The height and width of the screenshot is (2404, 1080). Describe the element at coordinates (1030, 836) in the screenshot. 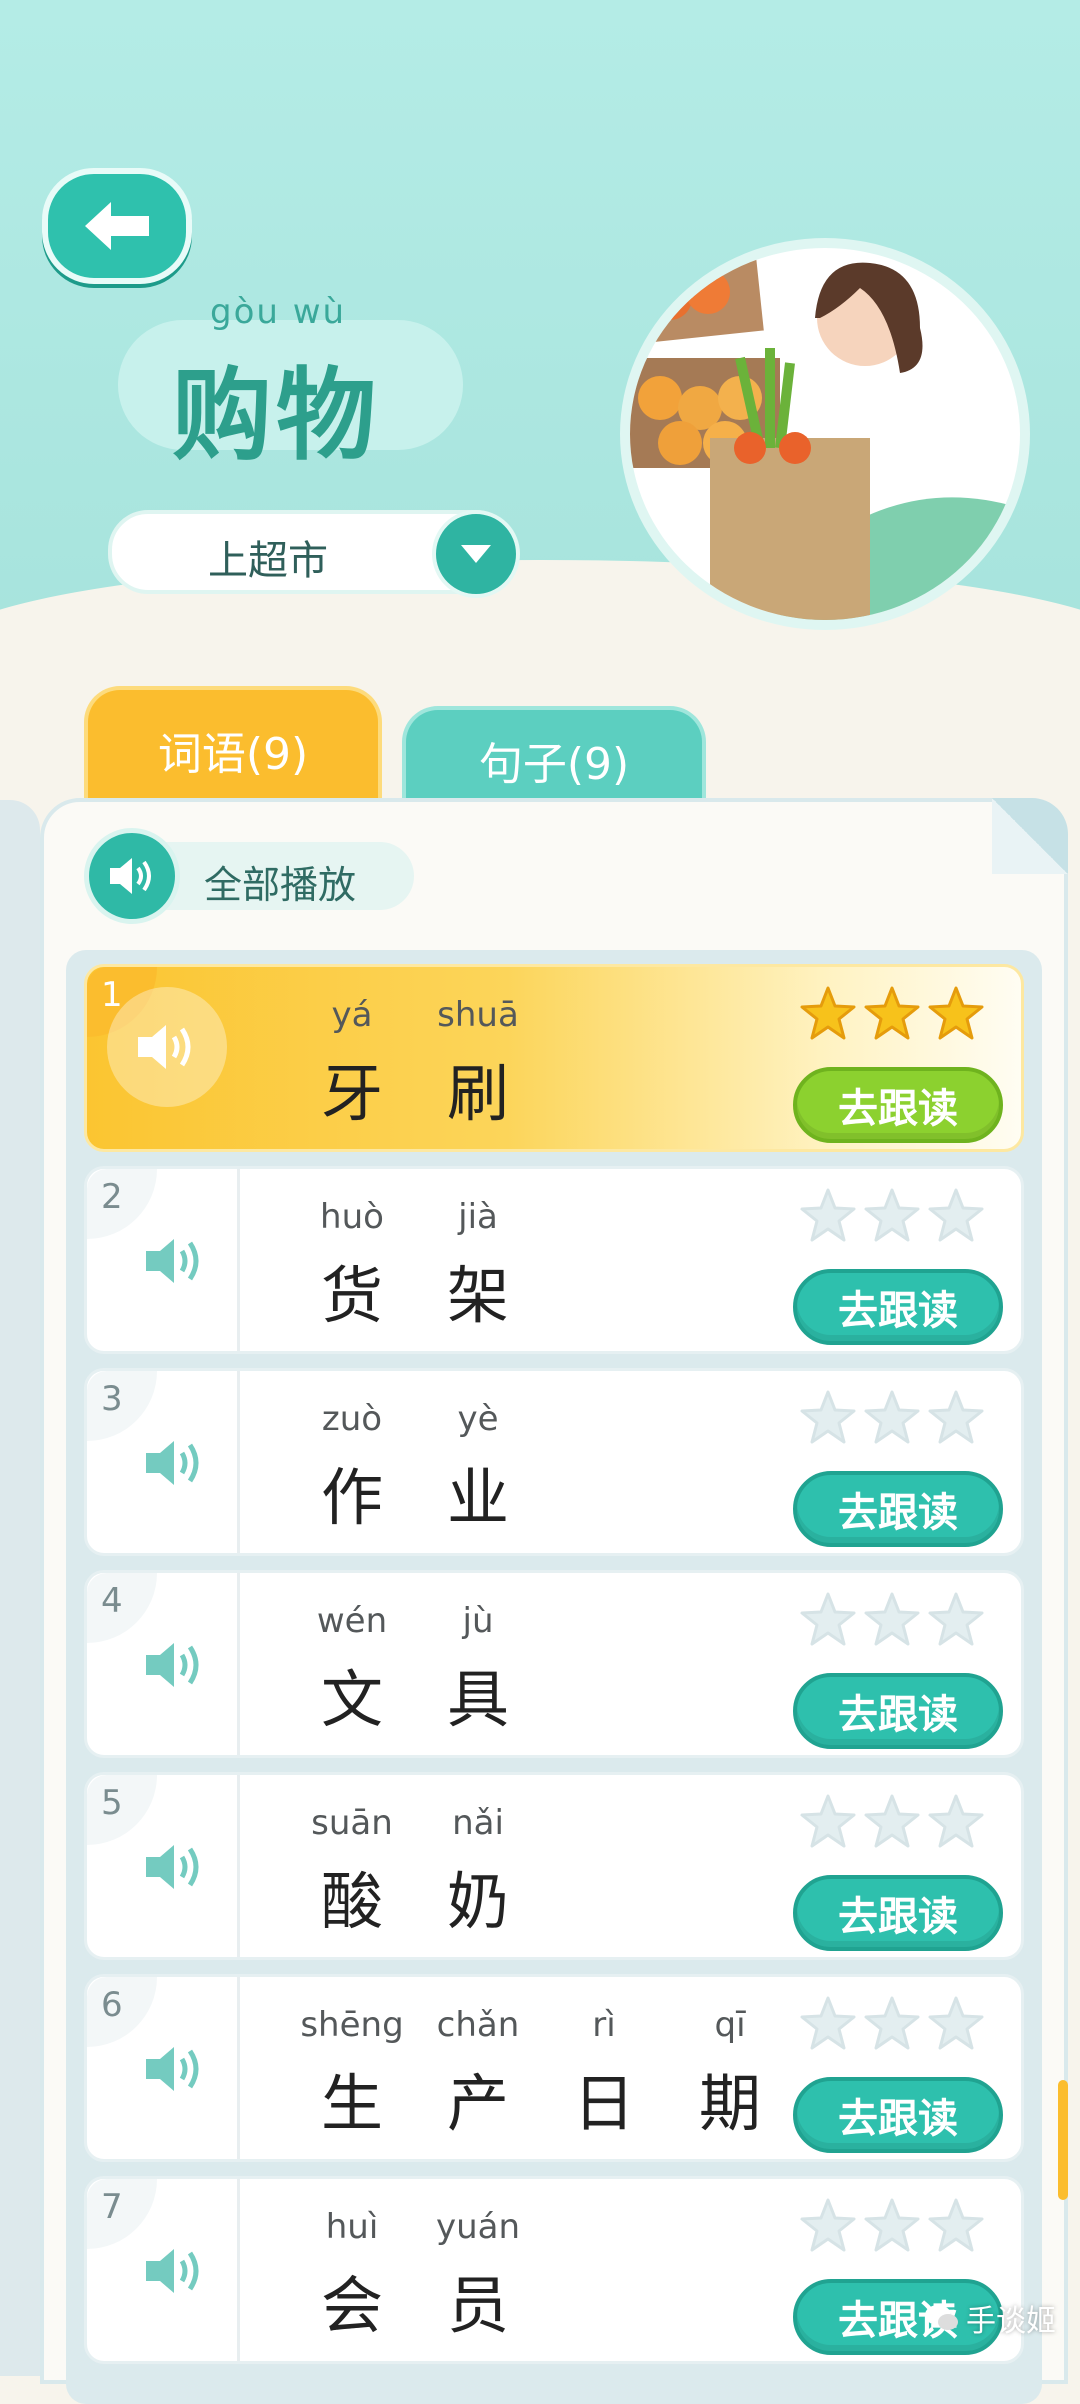

I see `page-corner-fold` at that location.